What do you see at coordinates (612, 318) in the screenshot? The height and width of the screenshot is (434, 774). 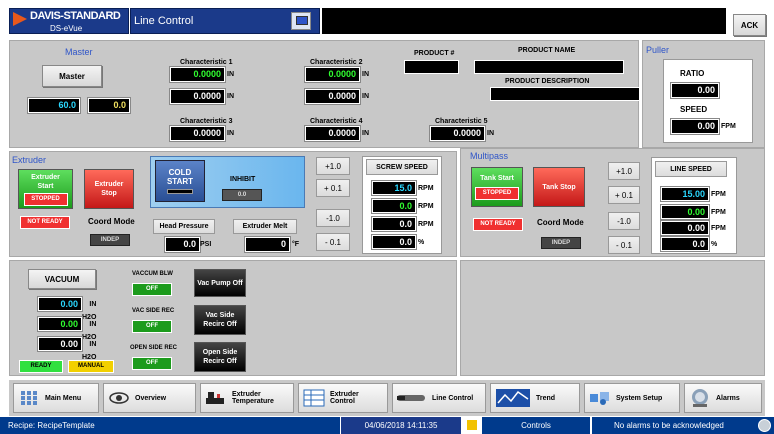 I see `empty-panel` at bounding box center [612, 318].